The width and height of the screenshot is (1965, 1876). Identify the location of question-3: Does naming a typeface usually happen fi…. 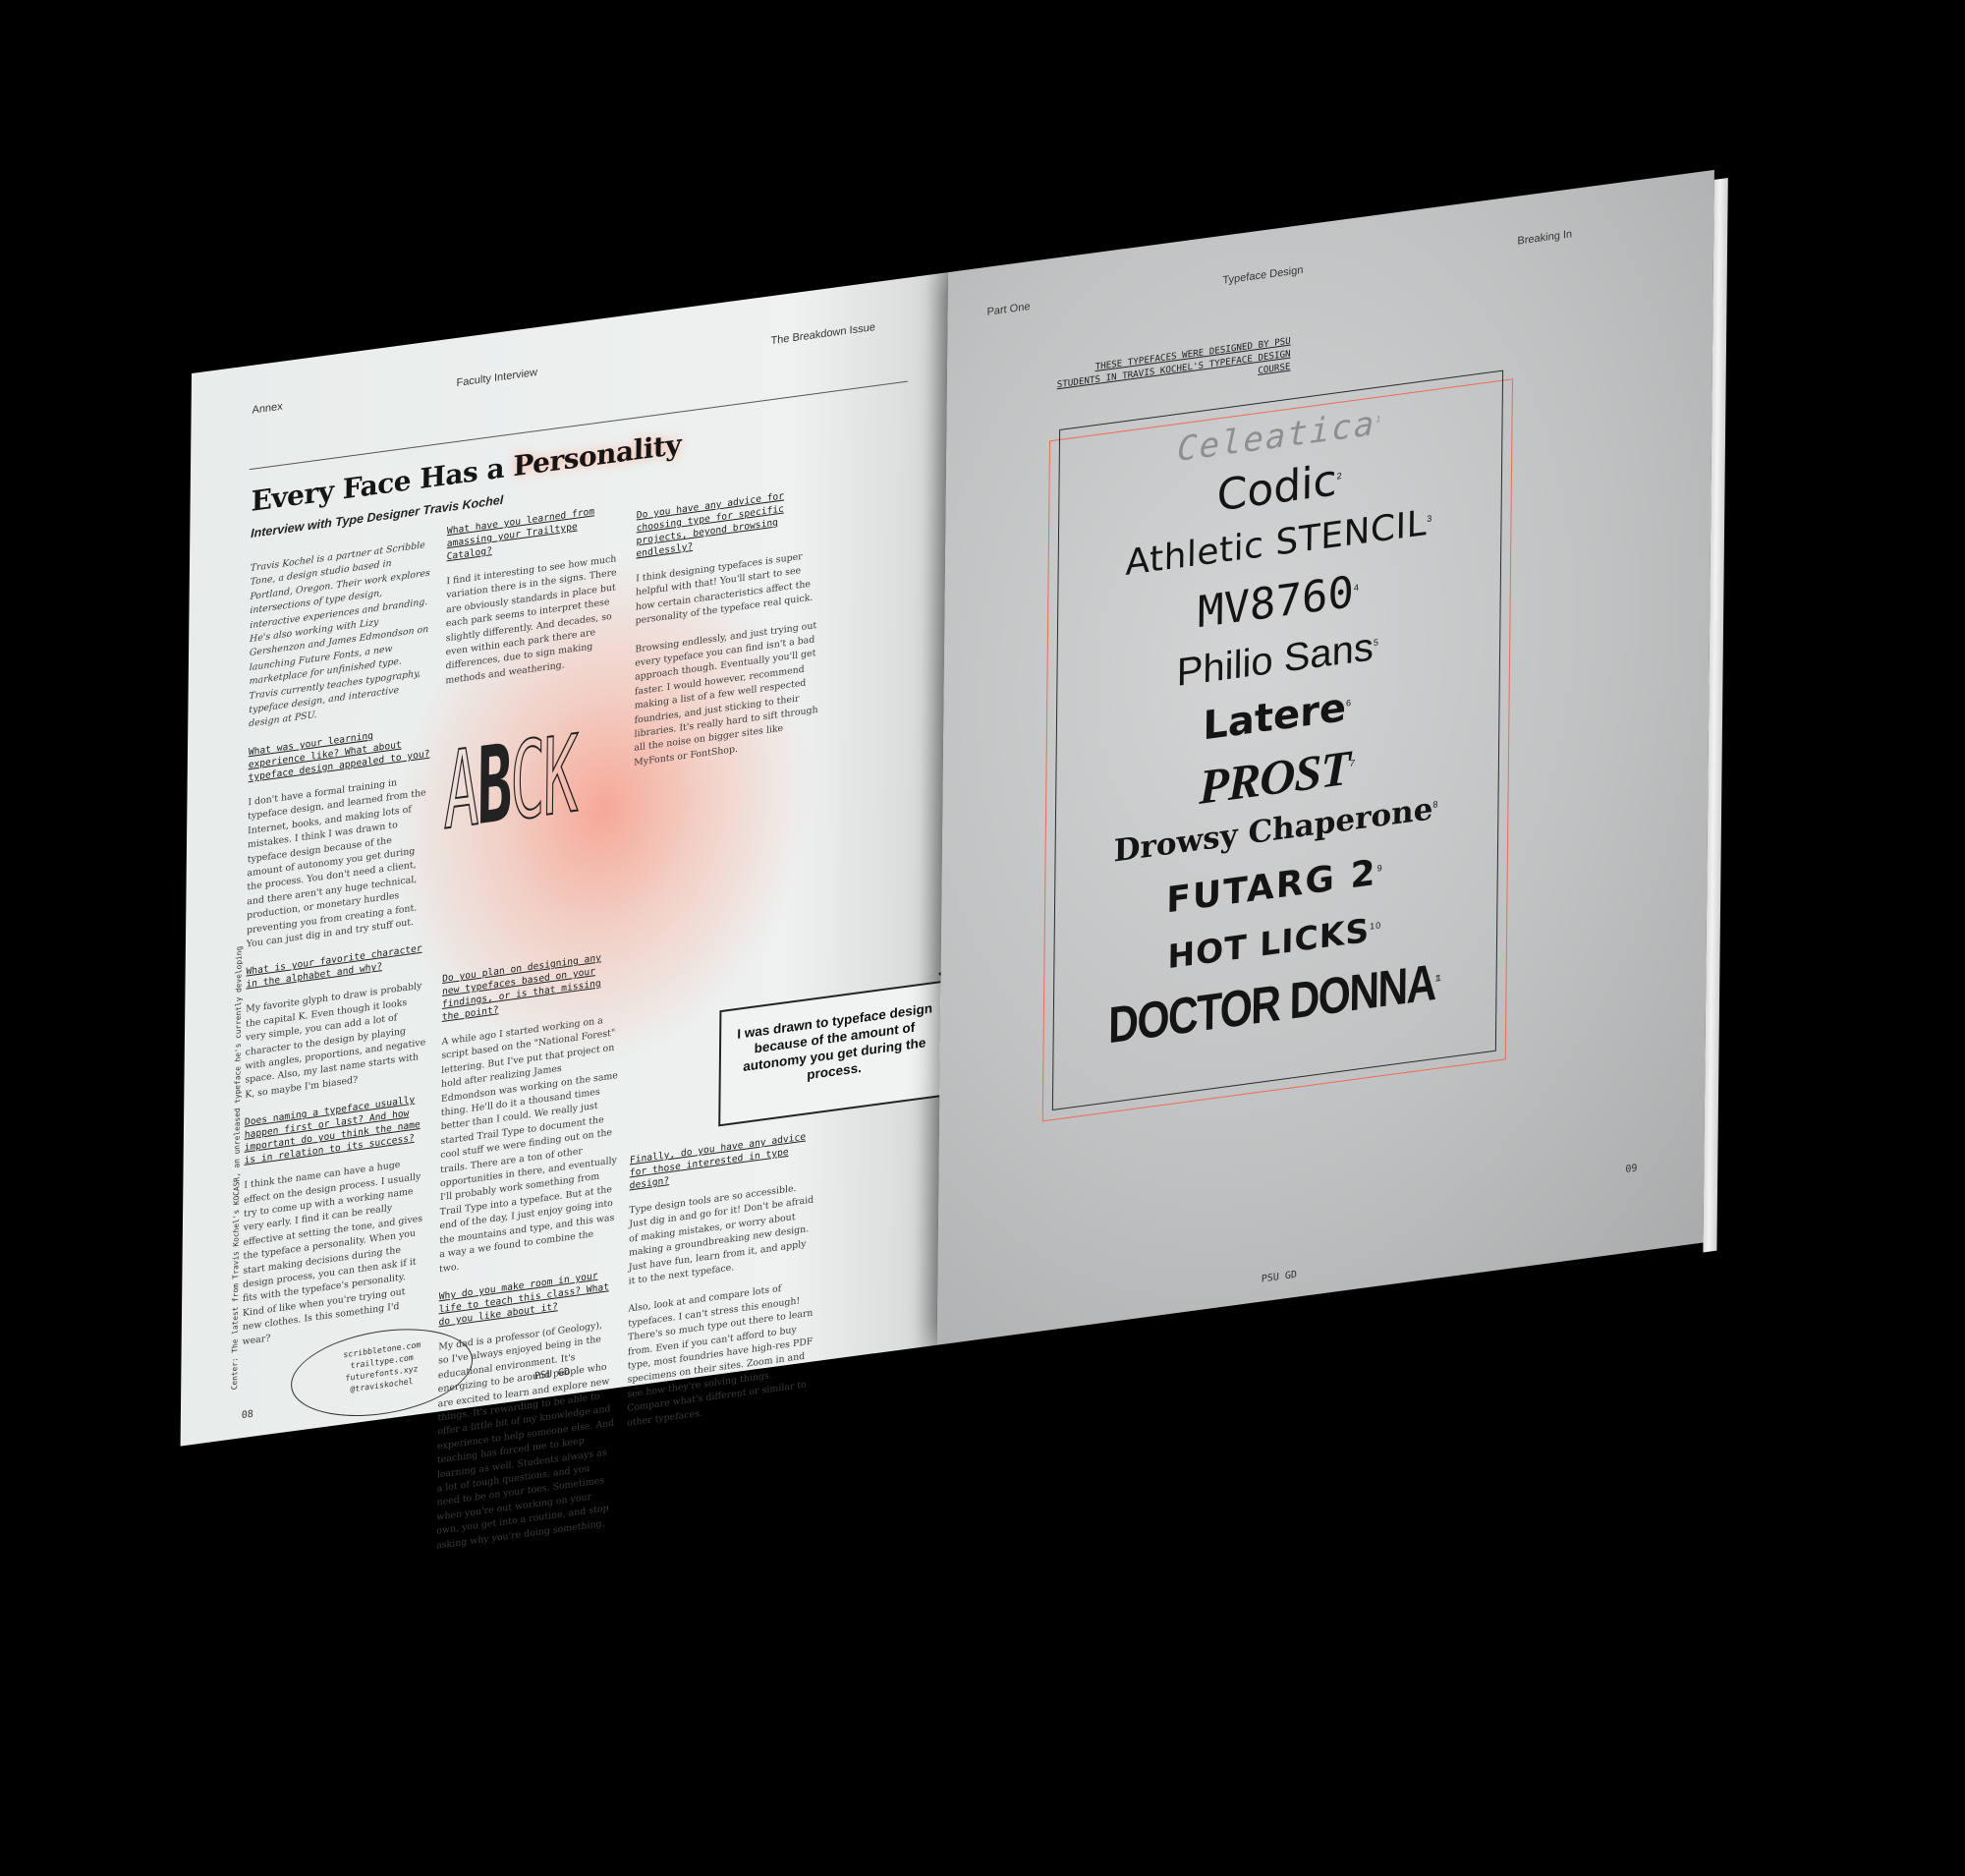
(332, 1130).